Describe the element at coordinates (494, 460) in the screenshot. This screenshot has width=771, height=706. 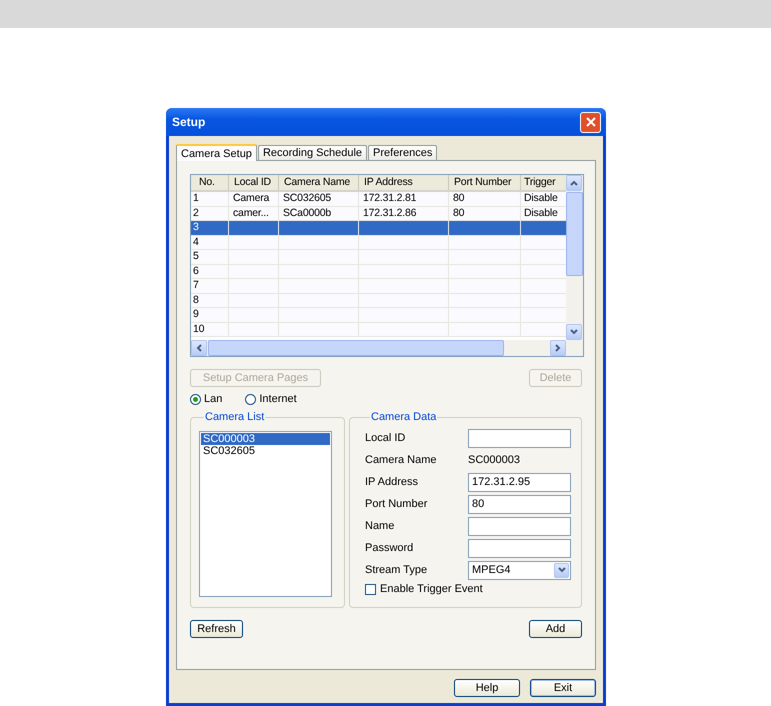
I see `field-value: SC000003` at that location.